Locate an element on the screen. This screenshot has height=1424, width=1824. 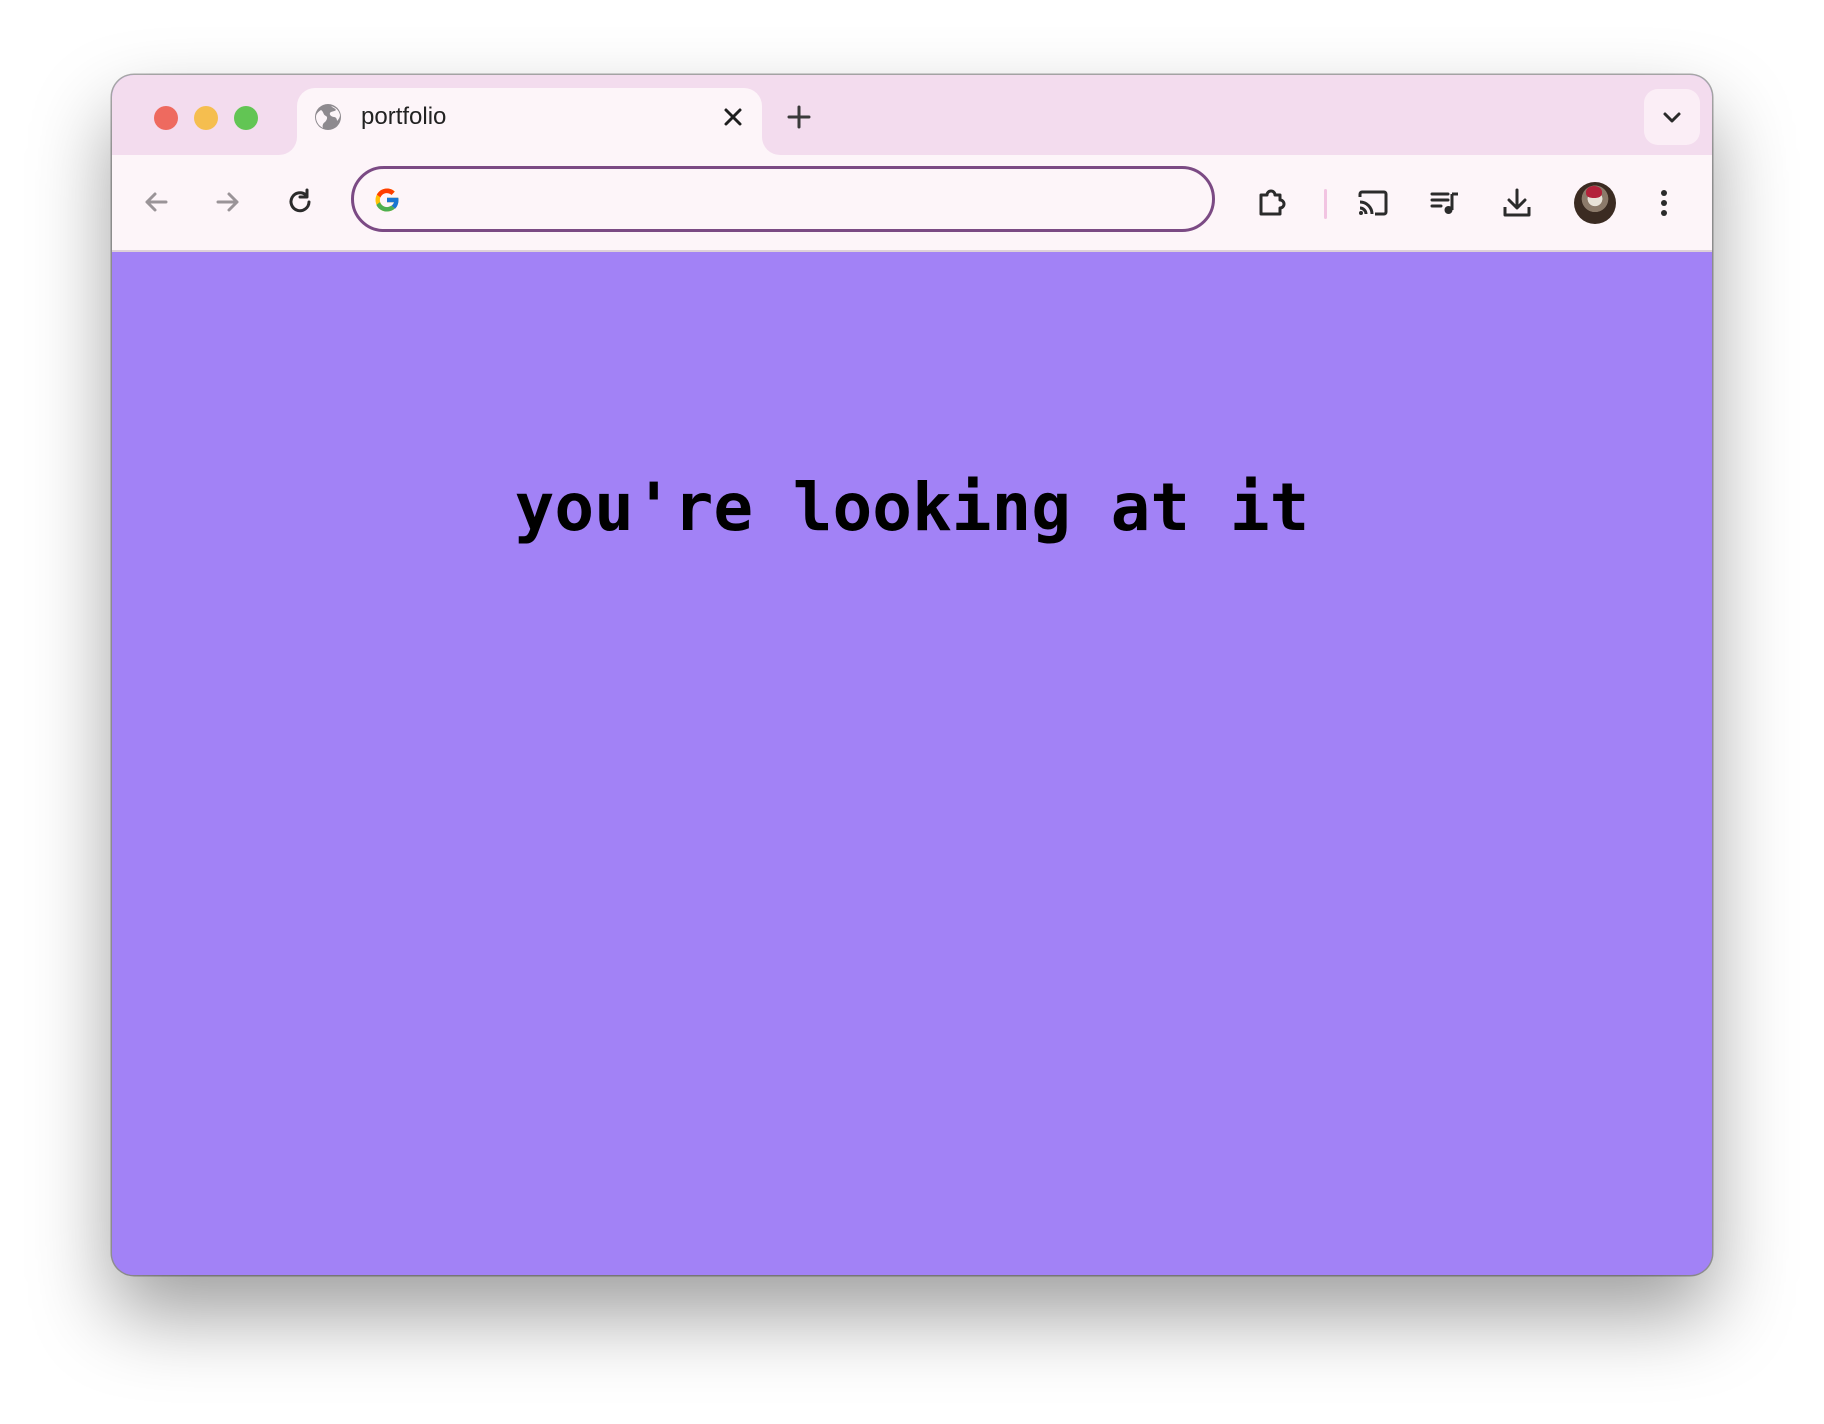
arrow-left-icon is located at coordinates (156, 202).